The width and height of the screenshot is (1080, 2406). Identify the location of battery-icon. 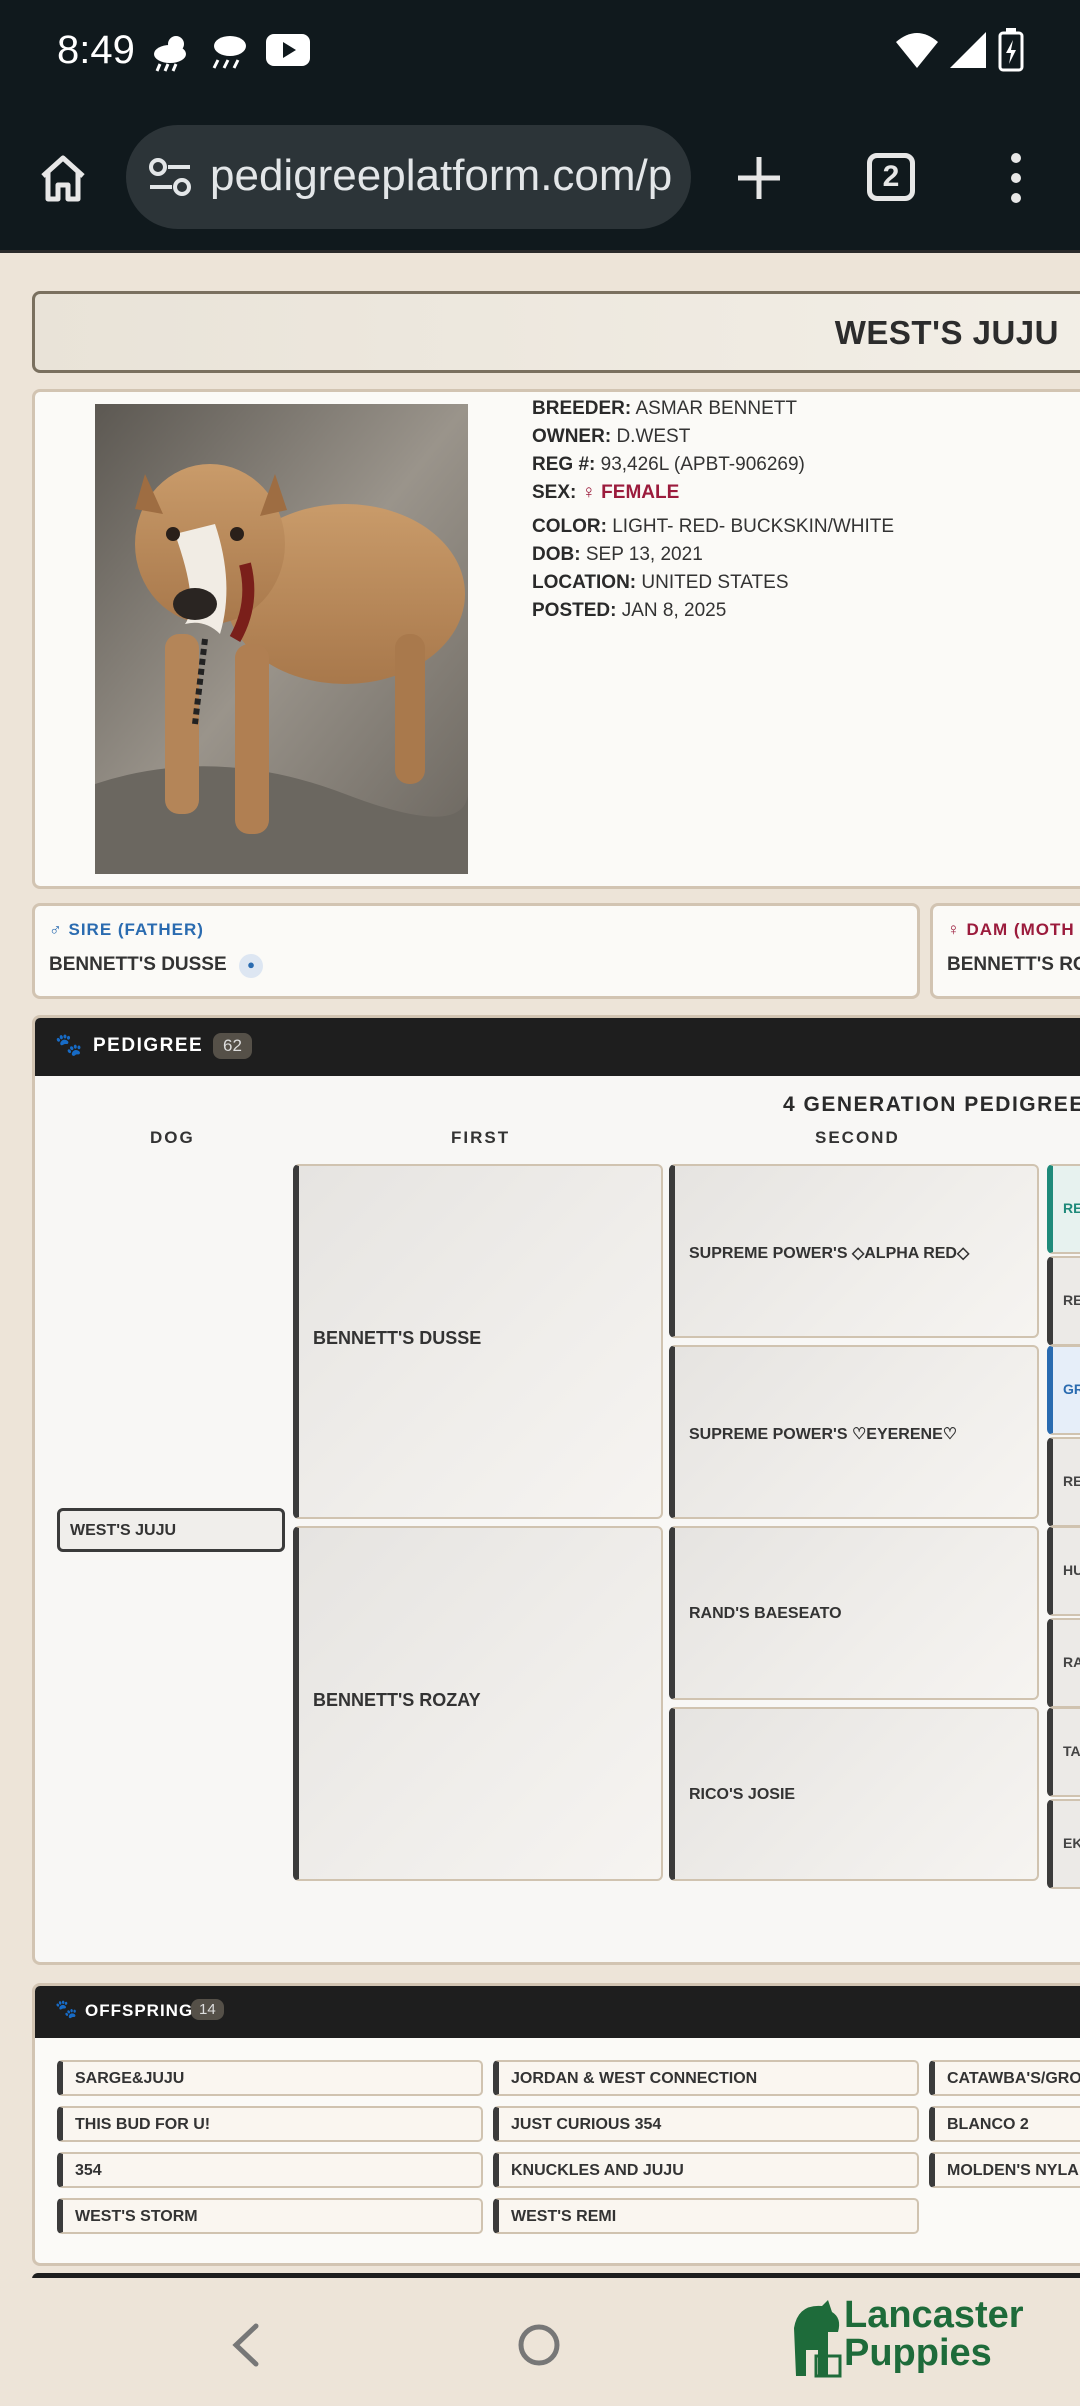
(1011, 50).